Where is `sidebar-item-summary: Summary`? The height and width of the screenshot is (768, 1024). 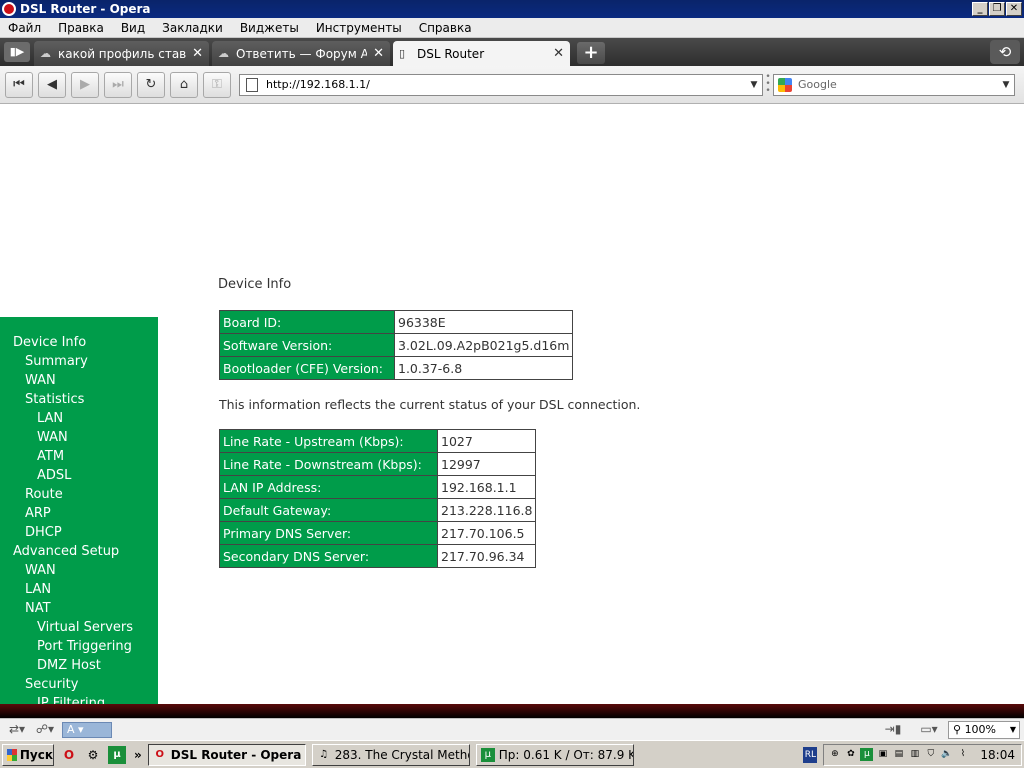 sidebar-item-summary: Summary is located at coordinates (66, 361).